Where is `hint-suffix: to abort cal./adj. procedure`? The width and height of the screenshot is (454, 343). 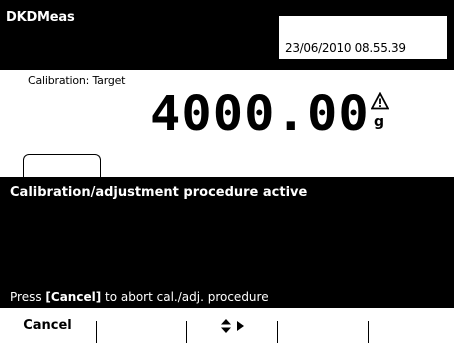
hint-suffix: to abort cal./adj. procedure is located at coordinates (185, 297).